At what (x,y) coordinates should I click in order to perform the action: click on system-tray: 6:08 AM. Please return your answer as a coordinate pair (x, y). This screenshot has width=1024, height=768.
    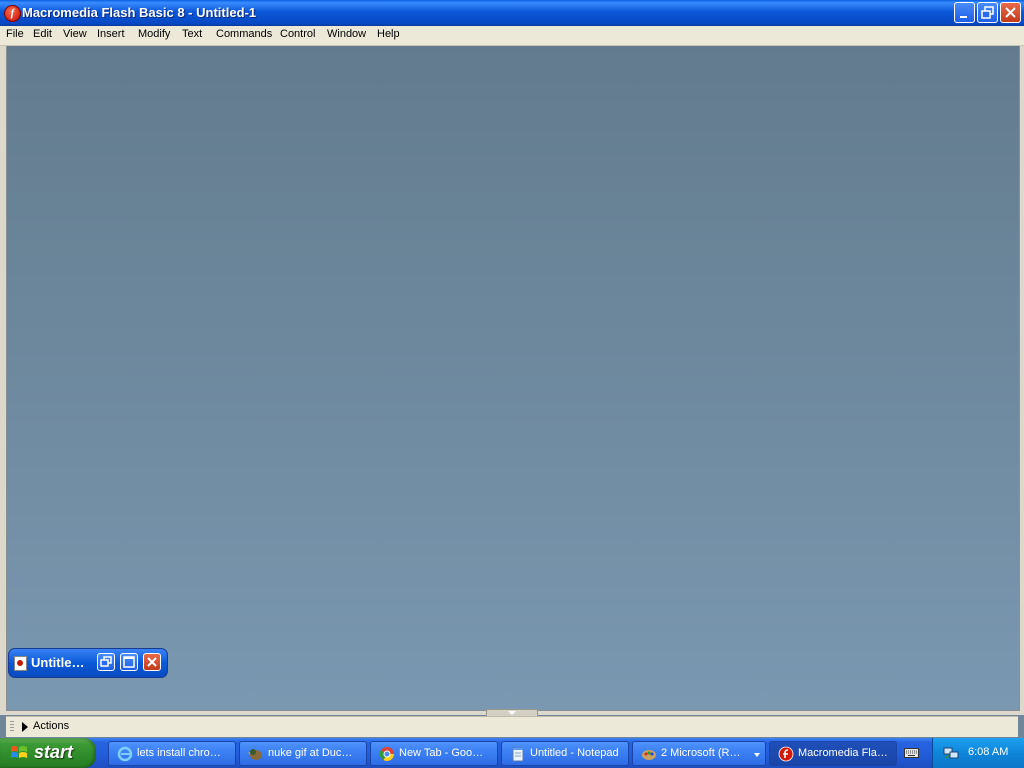
    Looking at the image, I should click on (978, 753).